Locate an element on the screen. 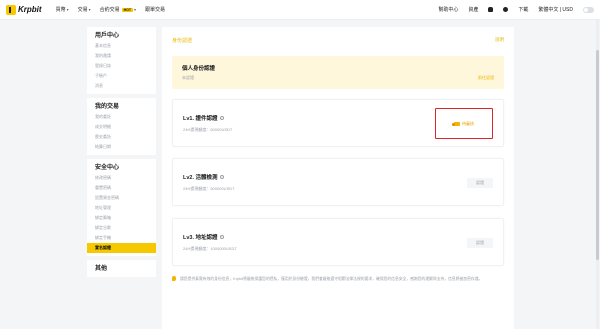 Image resolution: width=600 pixels, height=329 pixels. logo: Krpbit is located at coordinates (24, 9).